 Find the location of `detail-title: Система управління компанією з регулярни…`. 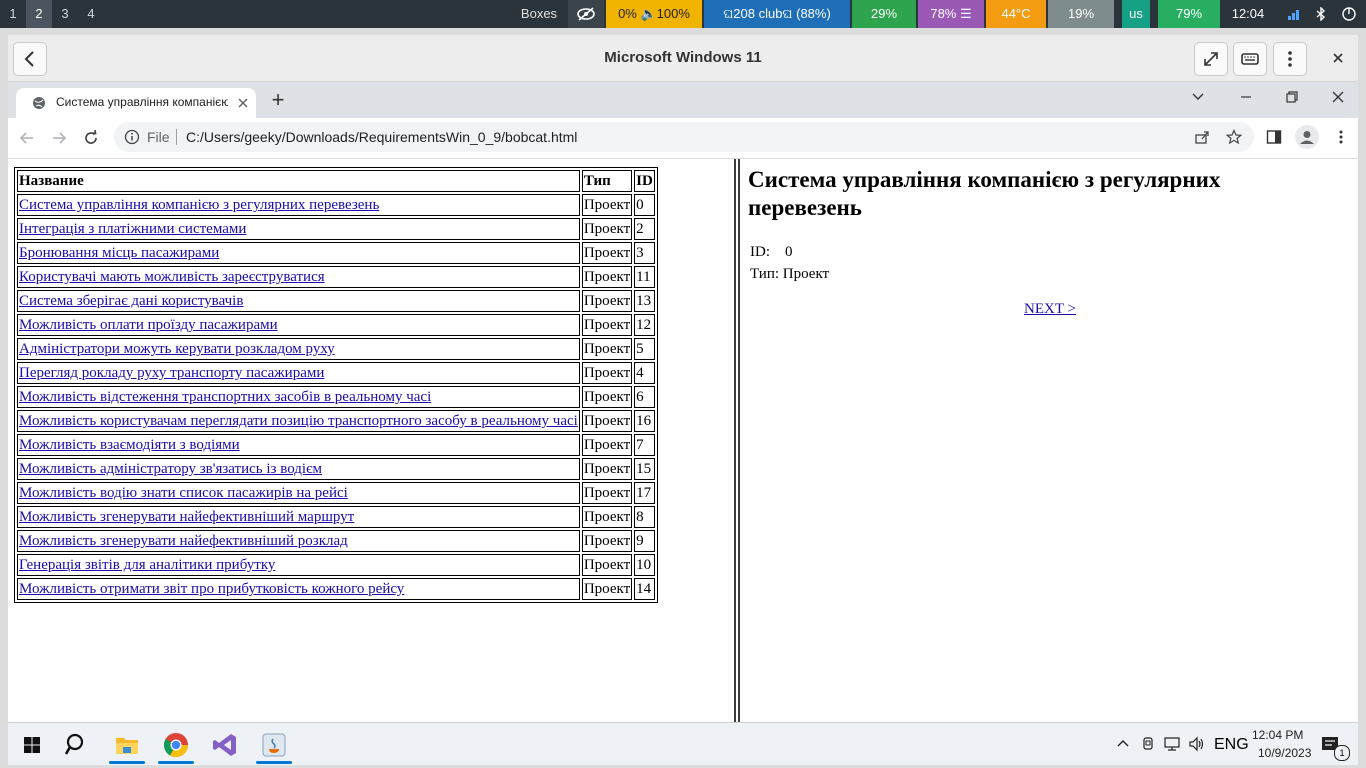

detail-title: Система управління компанією з регулярни… is located at coordinates (984, 193).